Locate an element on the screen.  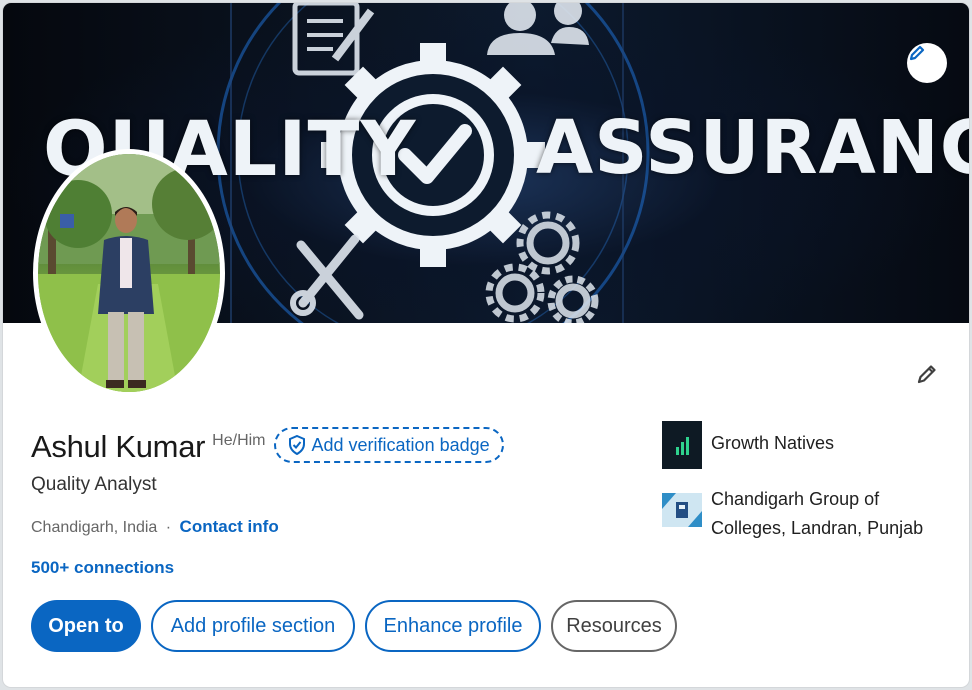
contact-info-link: Contact info is located at coordinates (229, 526).